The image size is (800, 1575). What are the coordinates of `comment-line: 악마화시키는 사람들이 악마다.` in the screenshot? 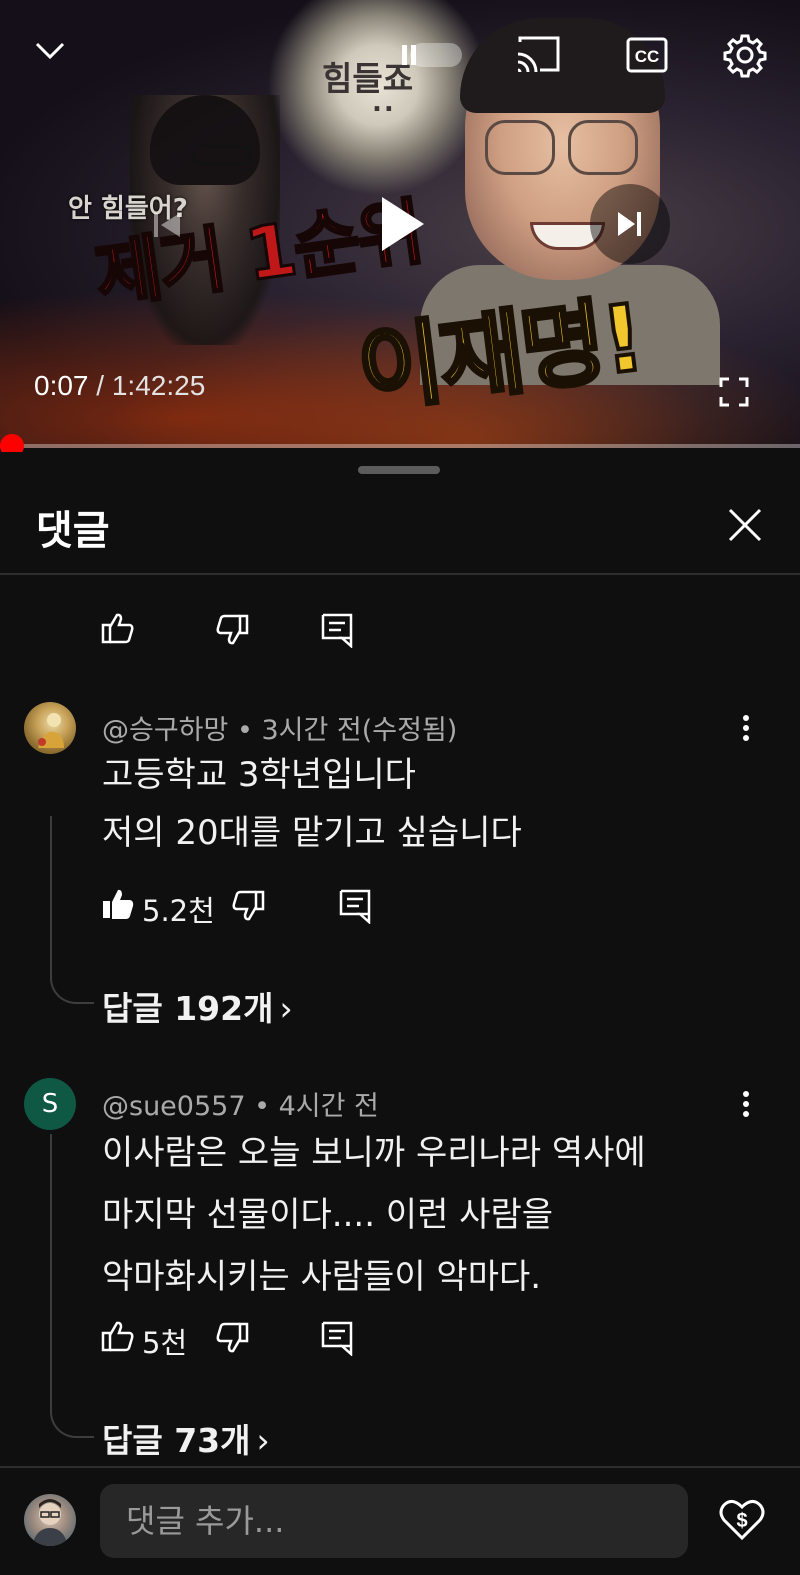 It's located at (322, 1277).